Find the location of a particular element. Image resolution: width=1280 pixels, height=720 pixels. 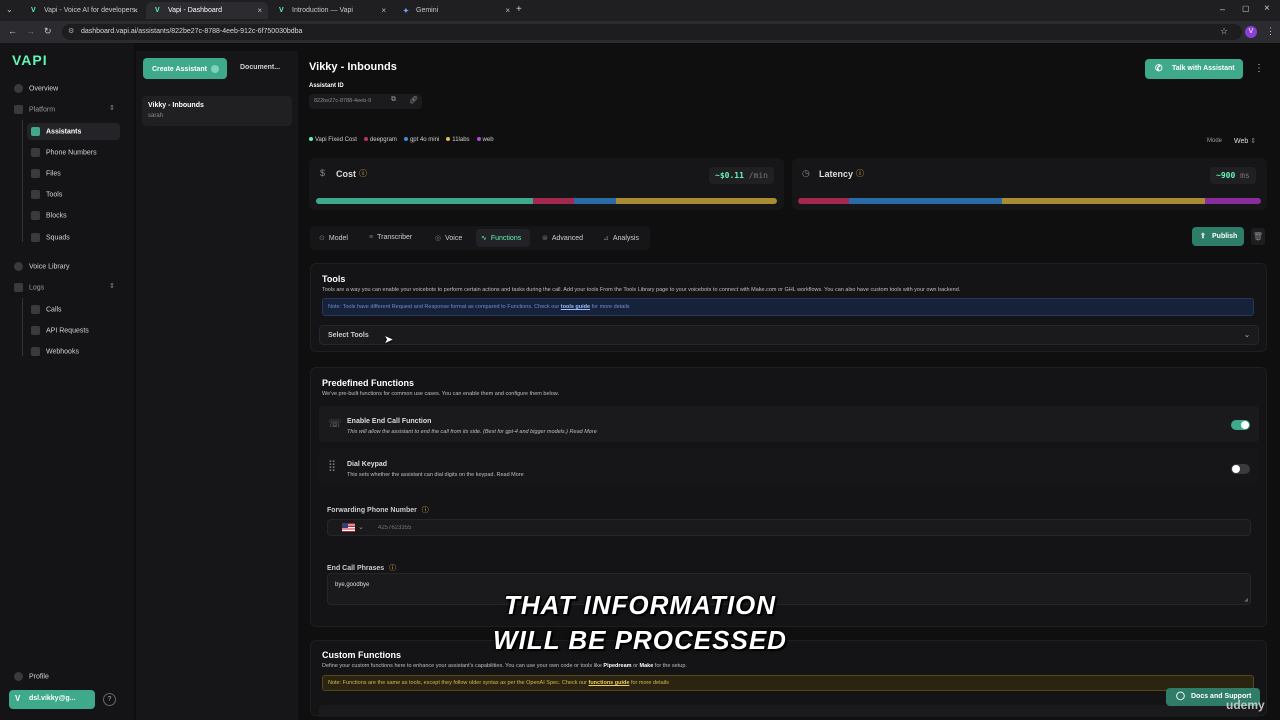

window-close-icon: × is located at coordinates (1267, 8).